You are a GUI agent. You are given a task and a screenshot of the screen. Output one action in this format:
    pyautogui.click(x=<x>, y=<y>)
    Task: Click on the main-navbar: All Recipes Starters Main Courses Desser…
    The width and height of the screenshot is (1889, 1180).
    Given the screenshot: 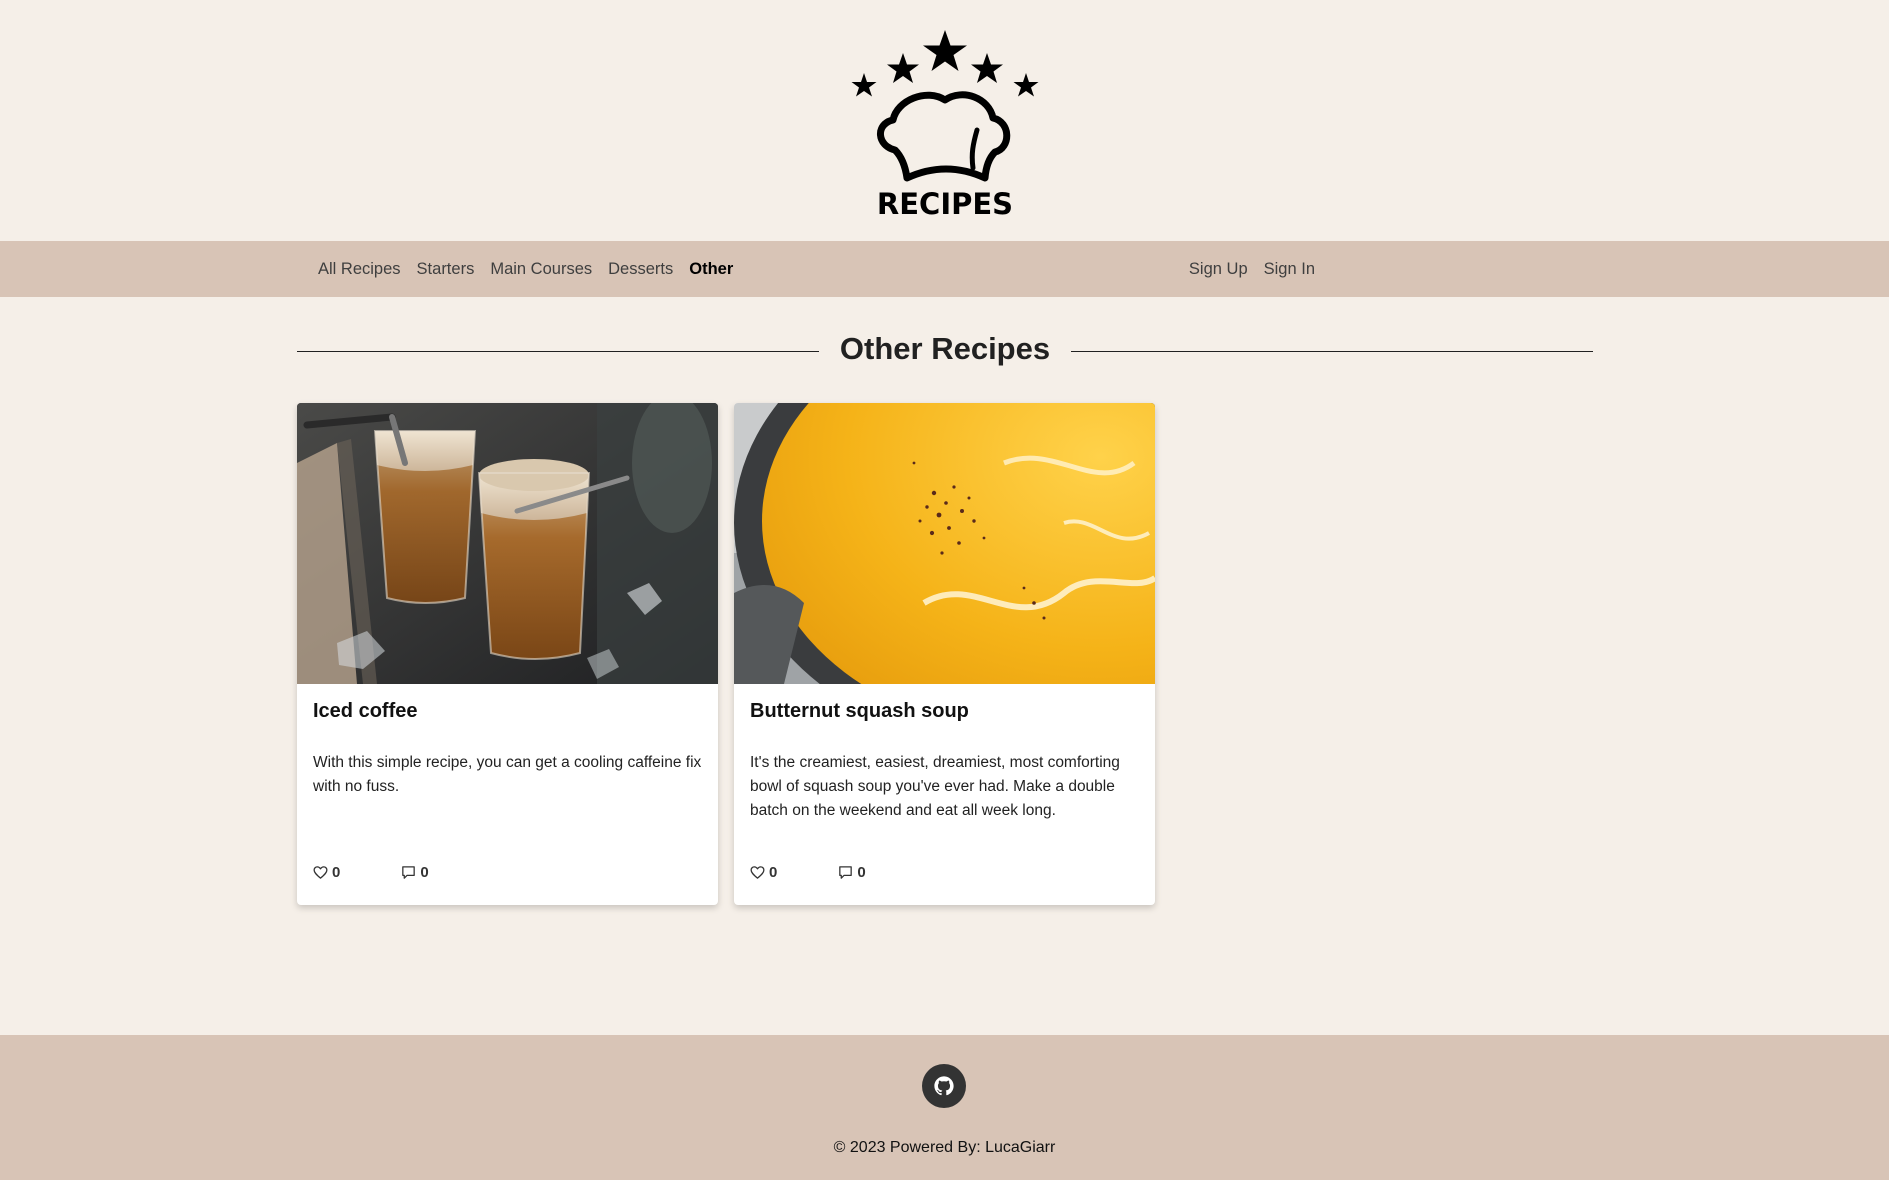 What is the action you would take?
    pyautogui.click(x=944, y=269)
    